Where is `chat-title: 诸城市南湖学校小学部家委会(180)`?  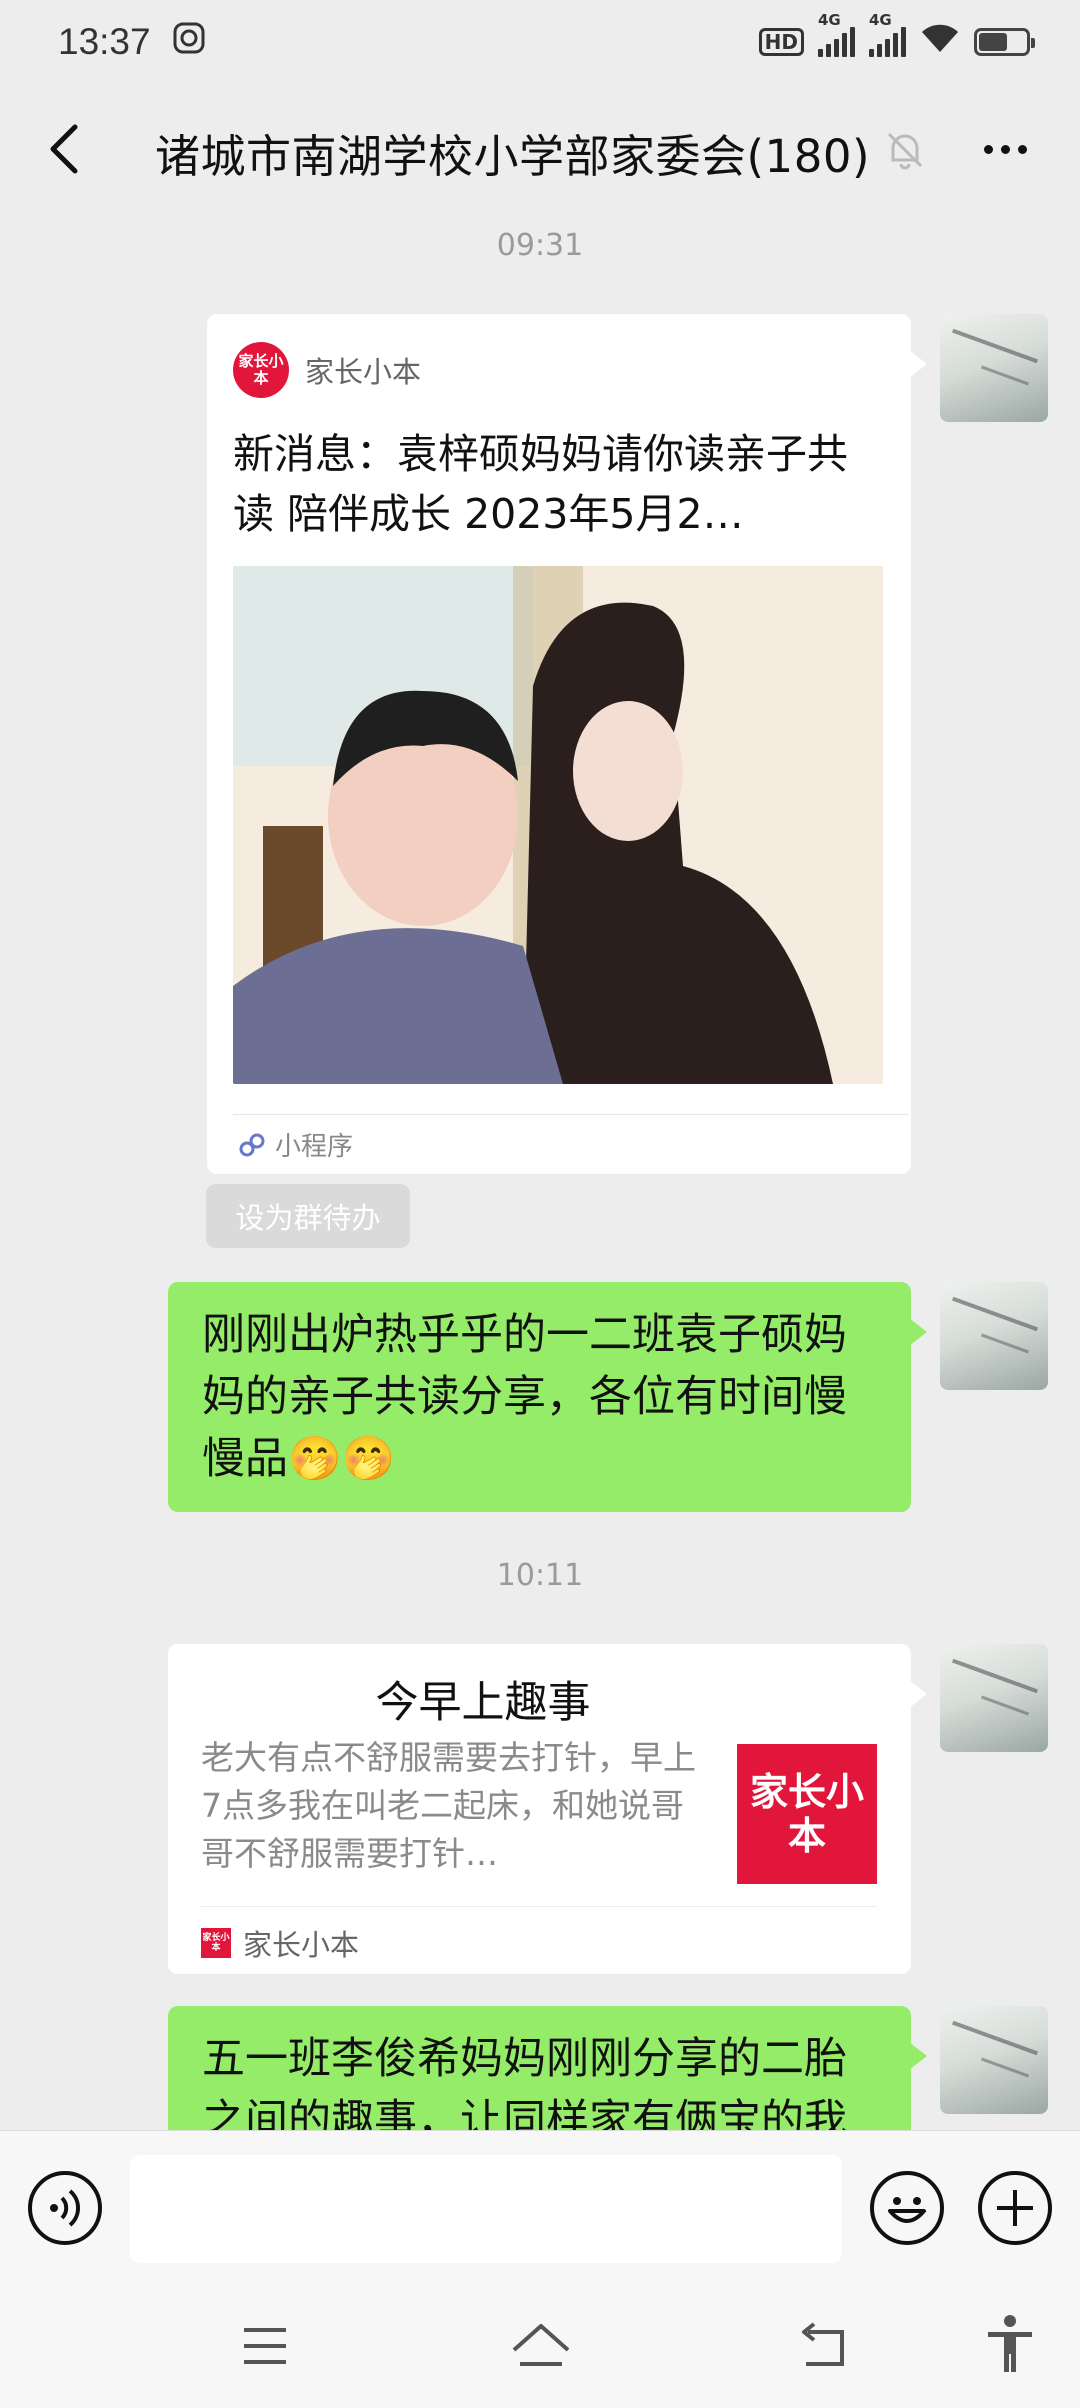
chat-title: 诸城市南湖学校小学部家委会(180) is located at coordinates (512, 152).